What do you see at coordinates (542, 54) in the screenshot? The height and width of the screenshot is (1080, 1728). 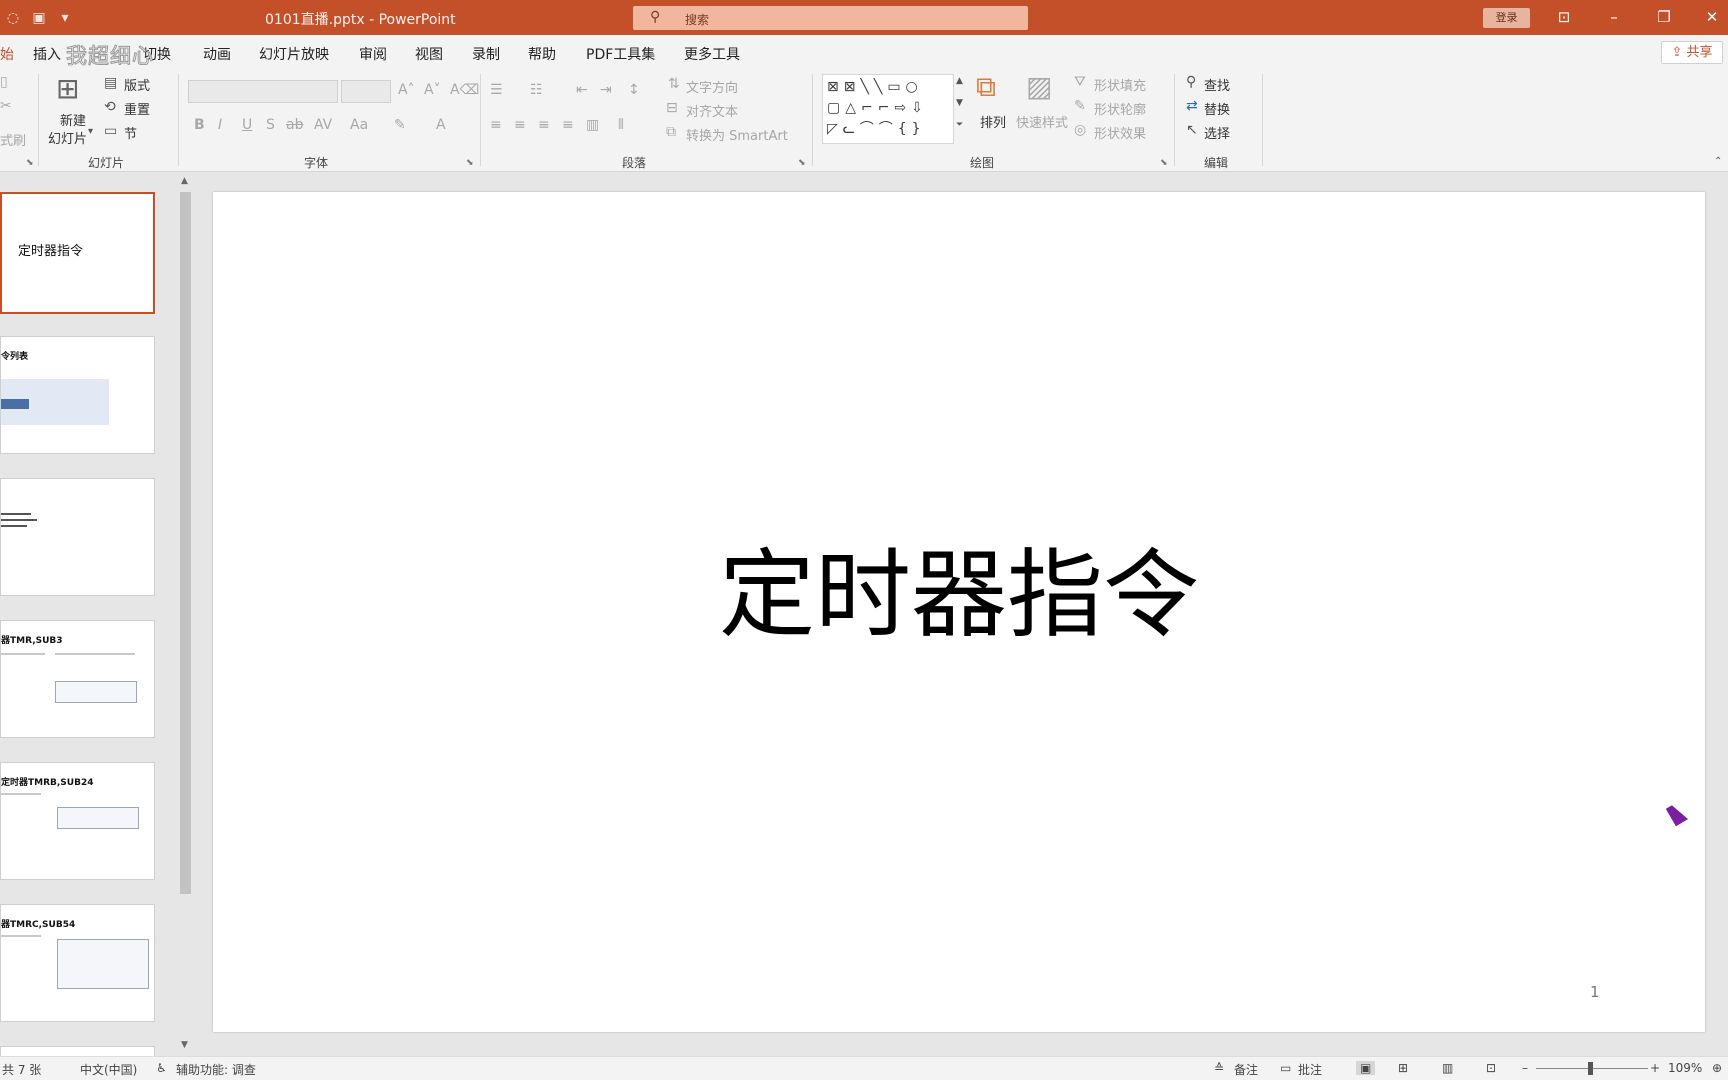 I see `tab-help: 帮助` at bounding box center [542, 54].